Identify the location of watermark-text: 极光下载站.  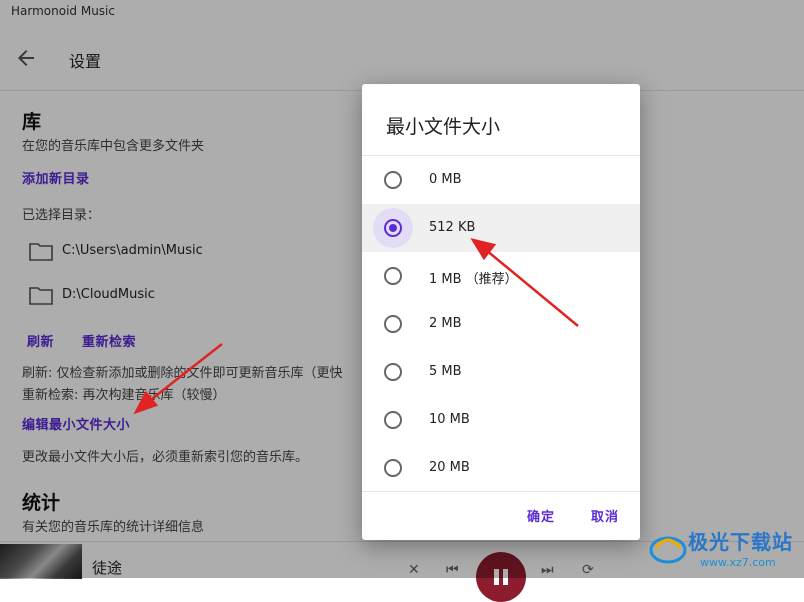
(740, 542).